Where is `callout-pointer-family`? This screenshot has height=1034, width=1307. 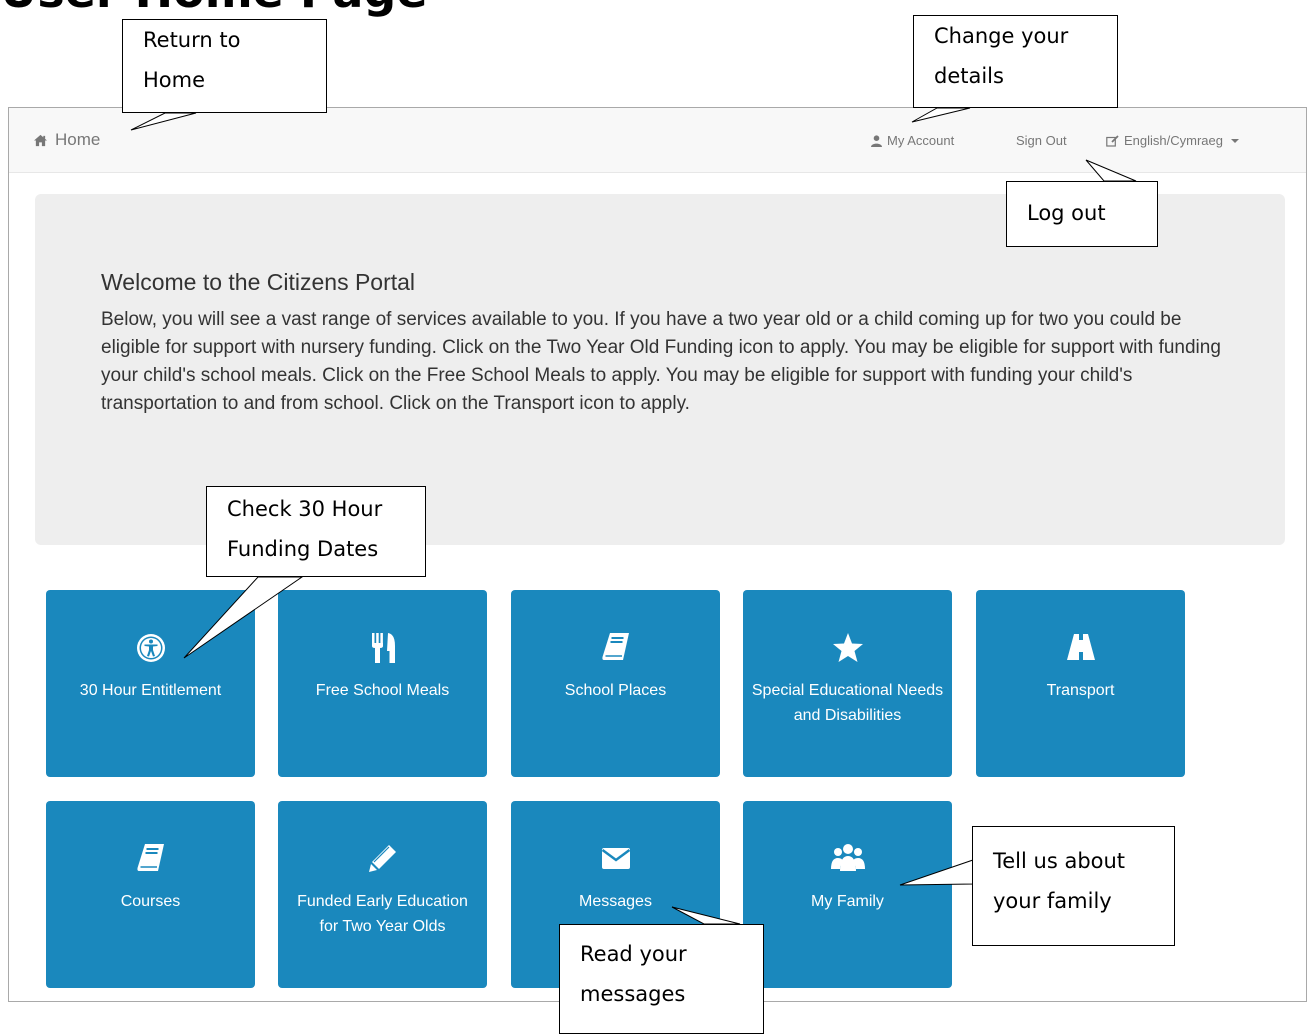
callout-pointer-family is located at coordinates (936, 872).